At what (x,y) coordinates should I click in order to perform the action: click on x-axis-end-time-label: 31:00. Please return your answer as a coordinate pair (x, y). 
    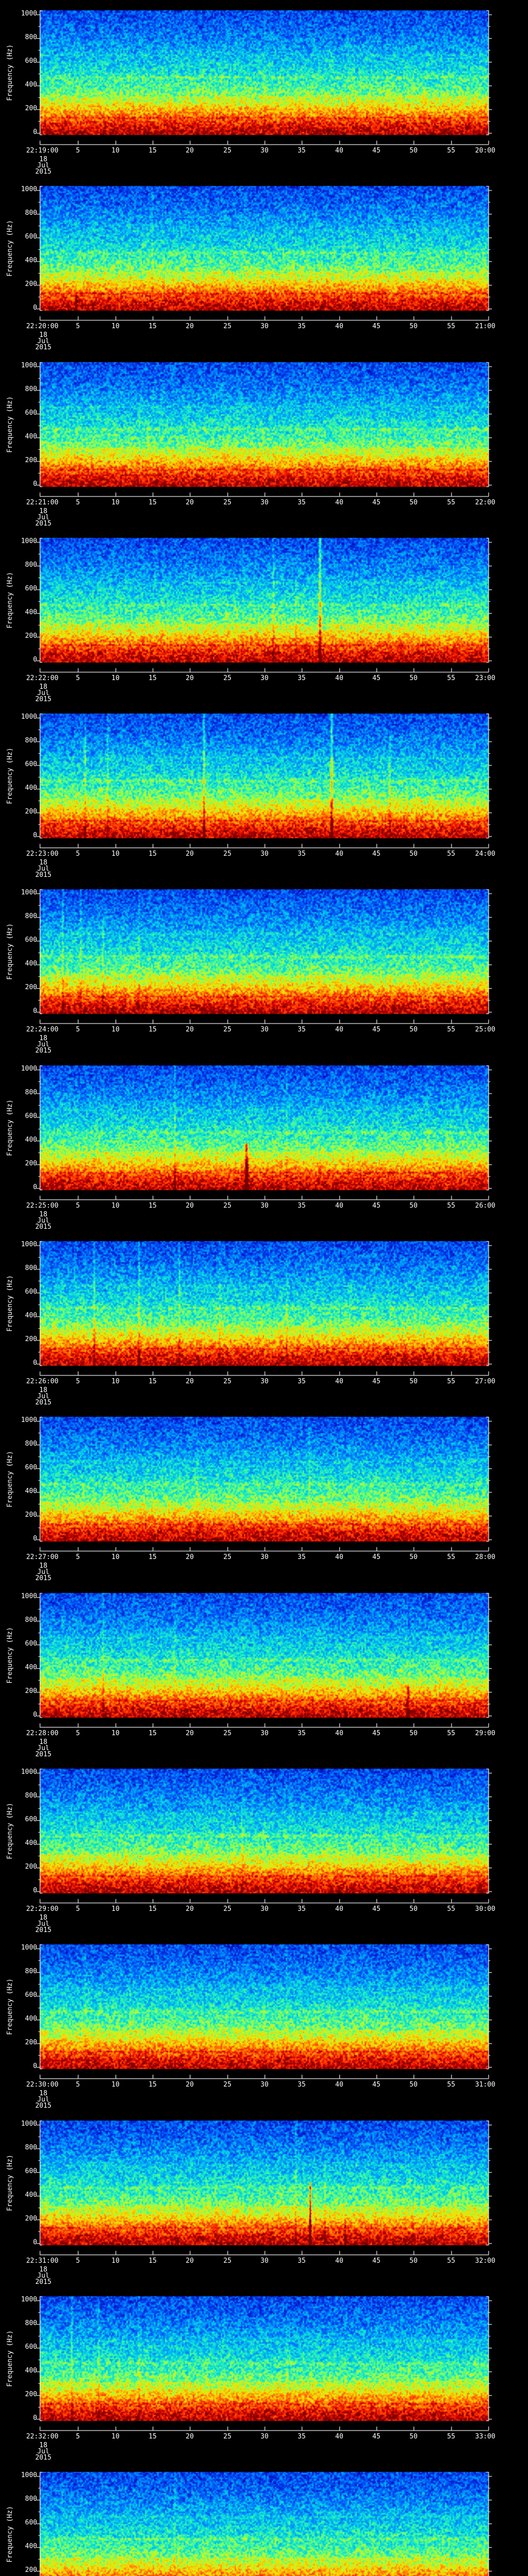
    Looking at the image, I should click on (485, 2085).